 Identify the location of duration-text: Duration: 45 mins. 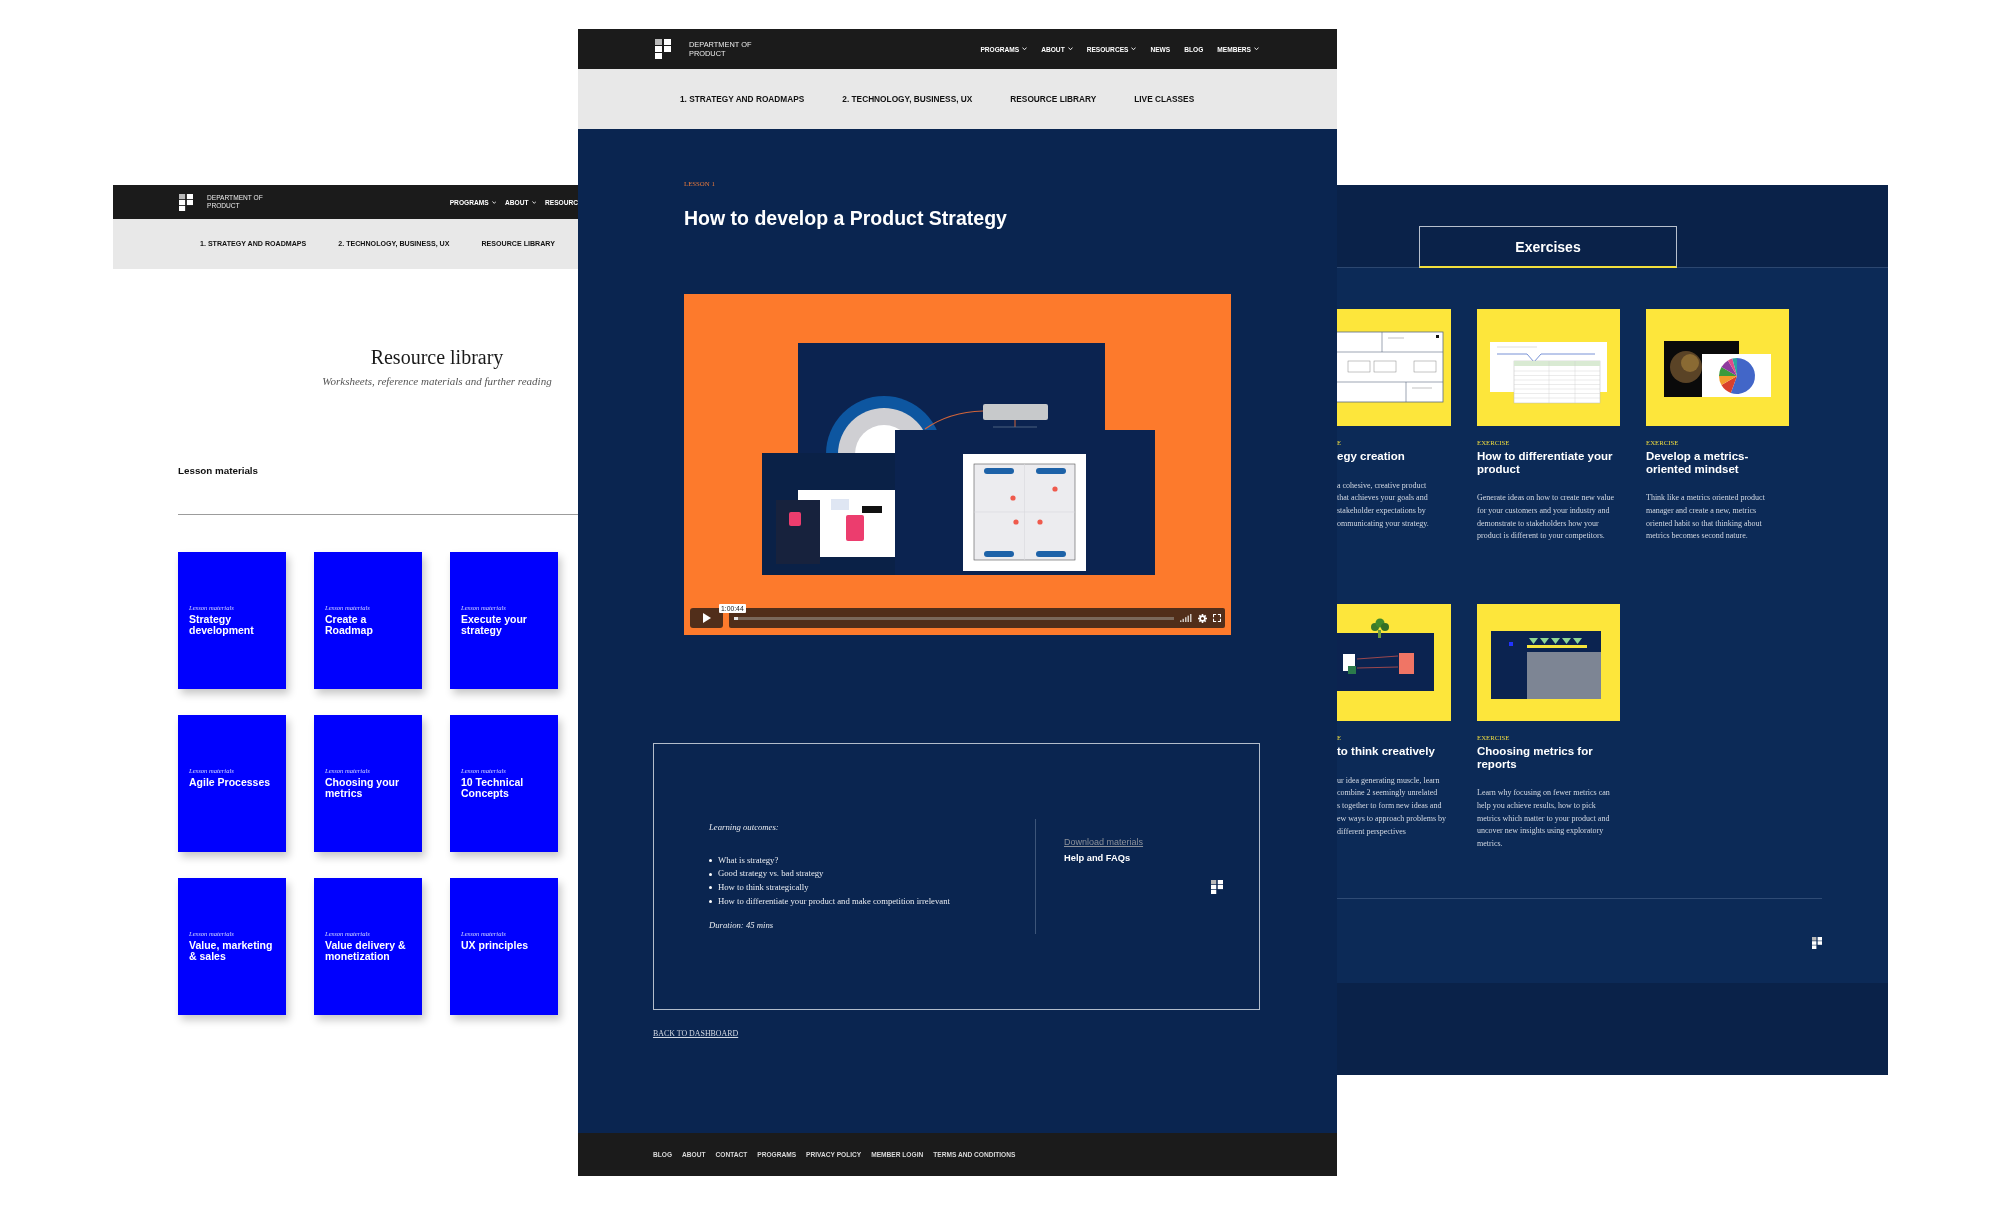
(742, 926).